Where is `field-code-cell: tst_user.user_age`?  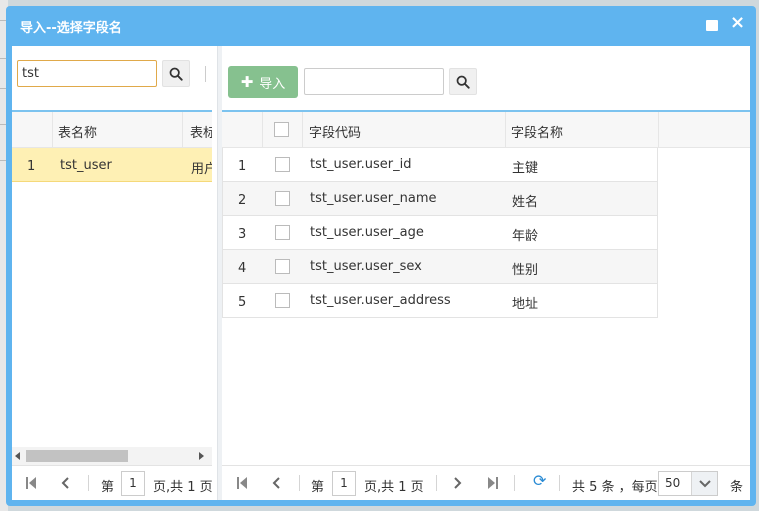 field-code-cell: tst_user.user_age is located at coordinates (367, 232).